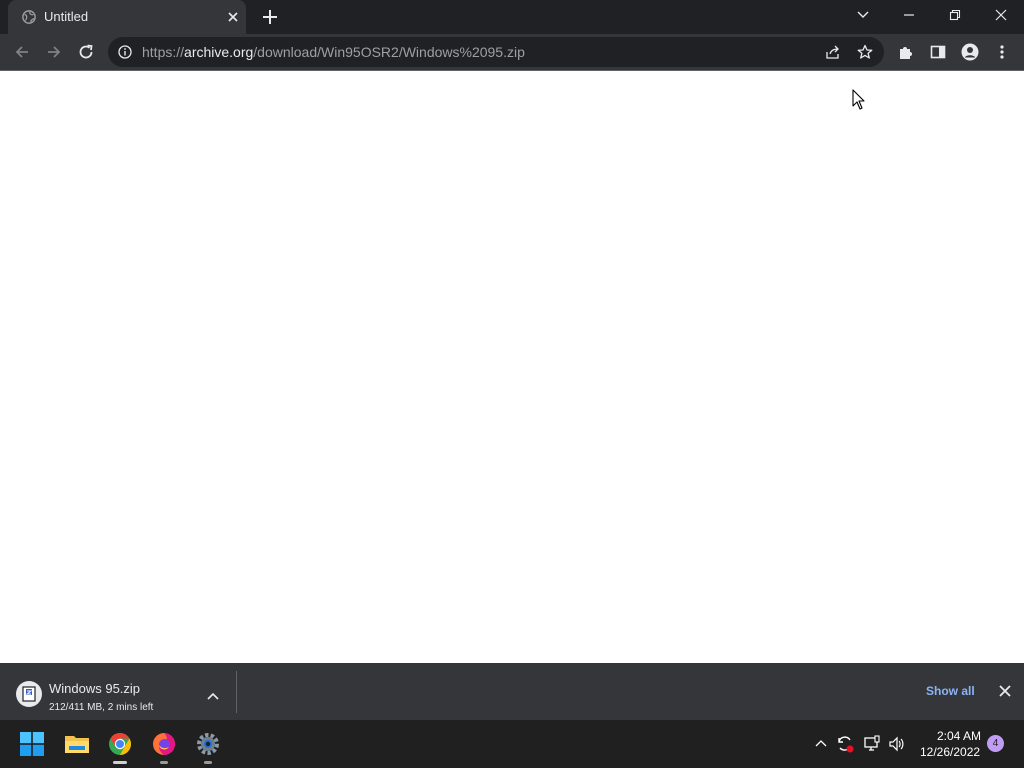 The width and height of the screenshot is (1024, 768). I want to click on globe-icon, so click(29, 17).